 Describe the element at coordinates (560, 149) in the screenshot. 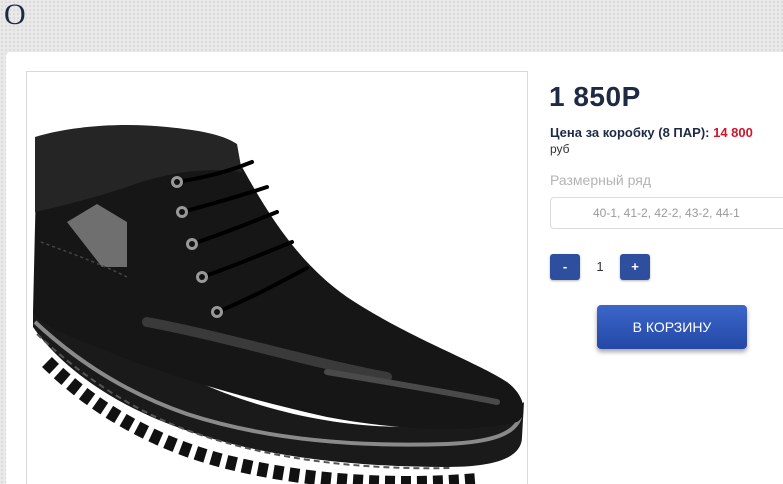

I see `box-price-currency: руб` at that location.